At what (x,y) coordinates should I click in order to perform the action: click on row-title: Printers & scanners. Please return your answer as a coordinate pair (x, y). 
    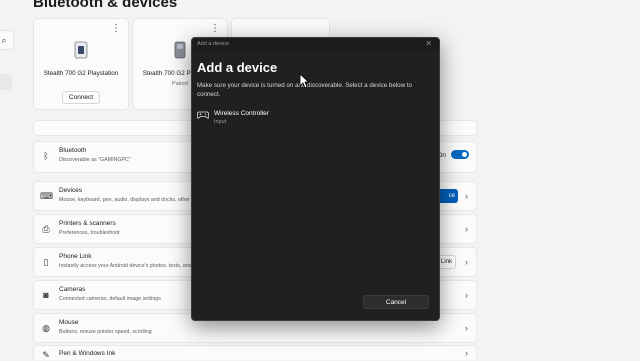
    Looking at the image, I should click on (87, 223).